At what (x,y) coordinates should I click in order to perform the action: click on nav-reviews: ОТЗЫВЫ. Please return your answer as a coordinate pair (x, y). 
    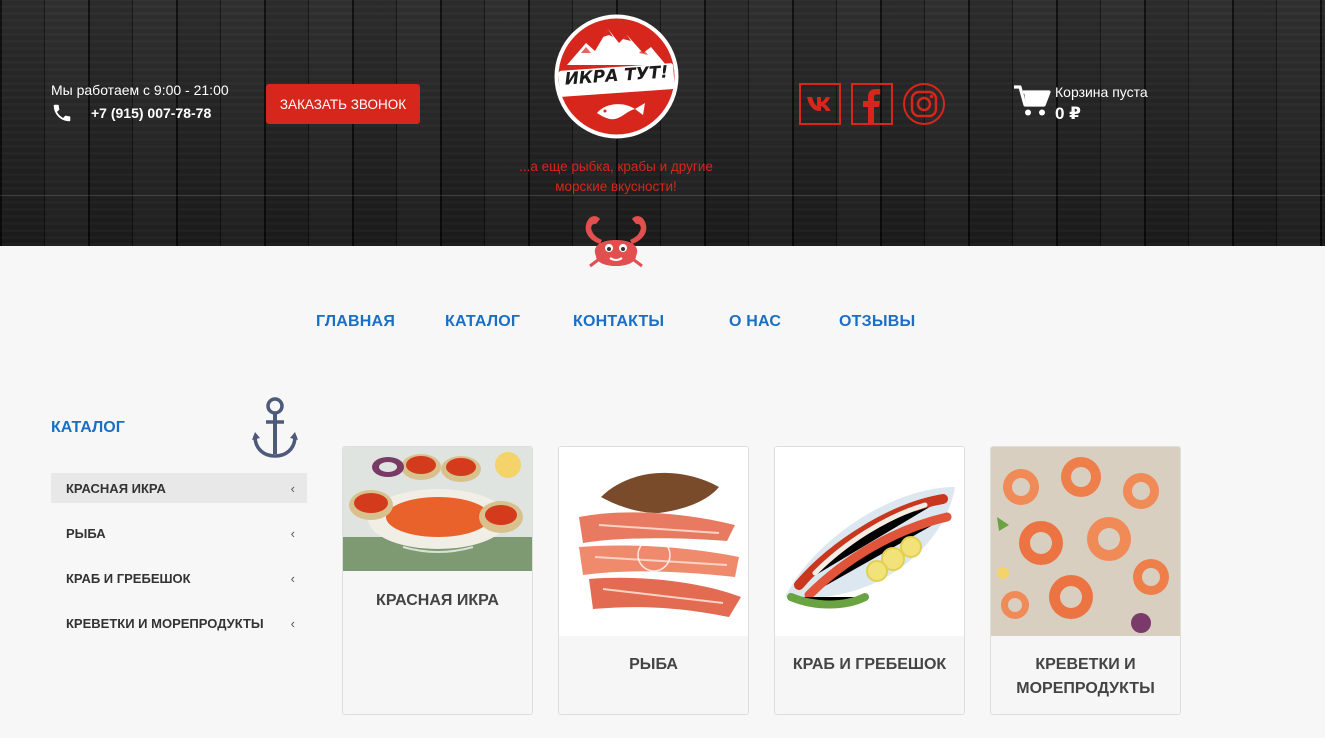
    Looking at the image, I should click on (877, 322).